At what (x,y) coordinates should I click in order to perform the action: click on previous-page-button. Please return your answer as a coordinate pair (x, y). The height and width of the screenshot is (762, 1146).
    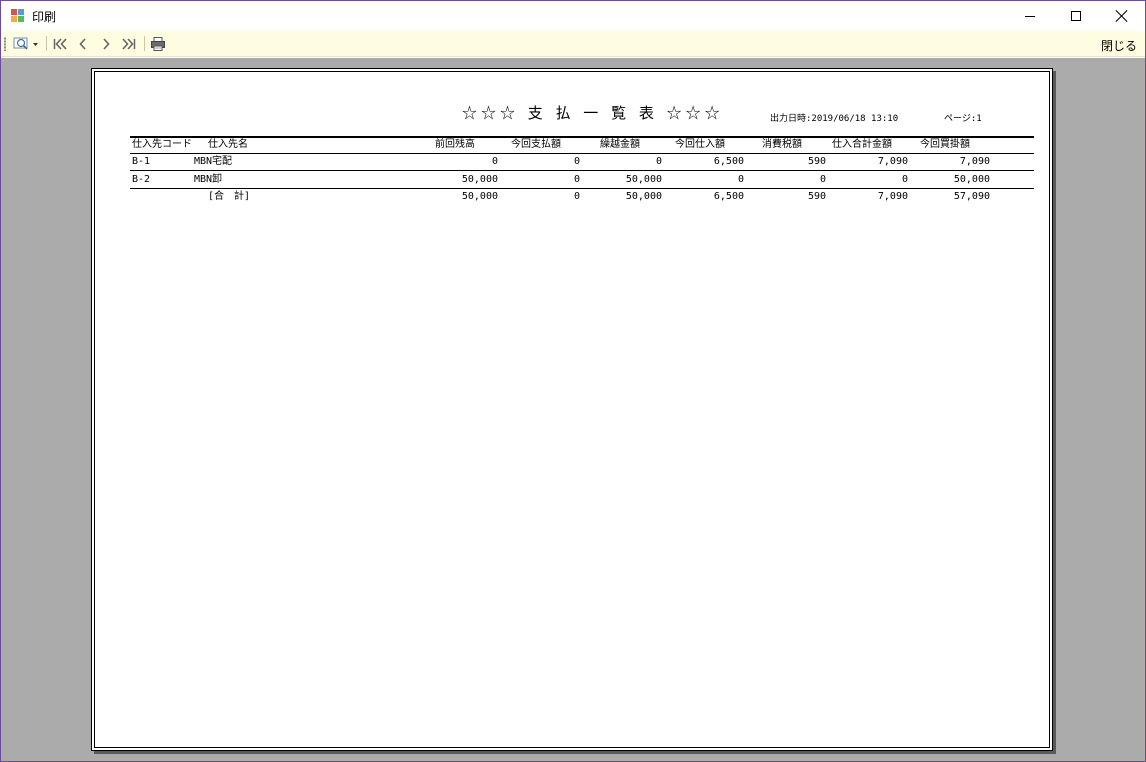
    Looking at the image, I should click on (83, 44).